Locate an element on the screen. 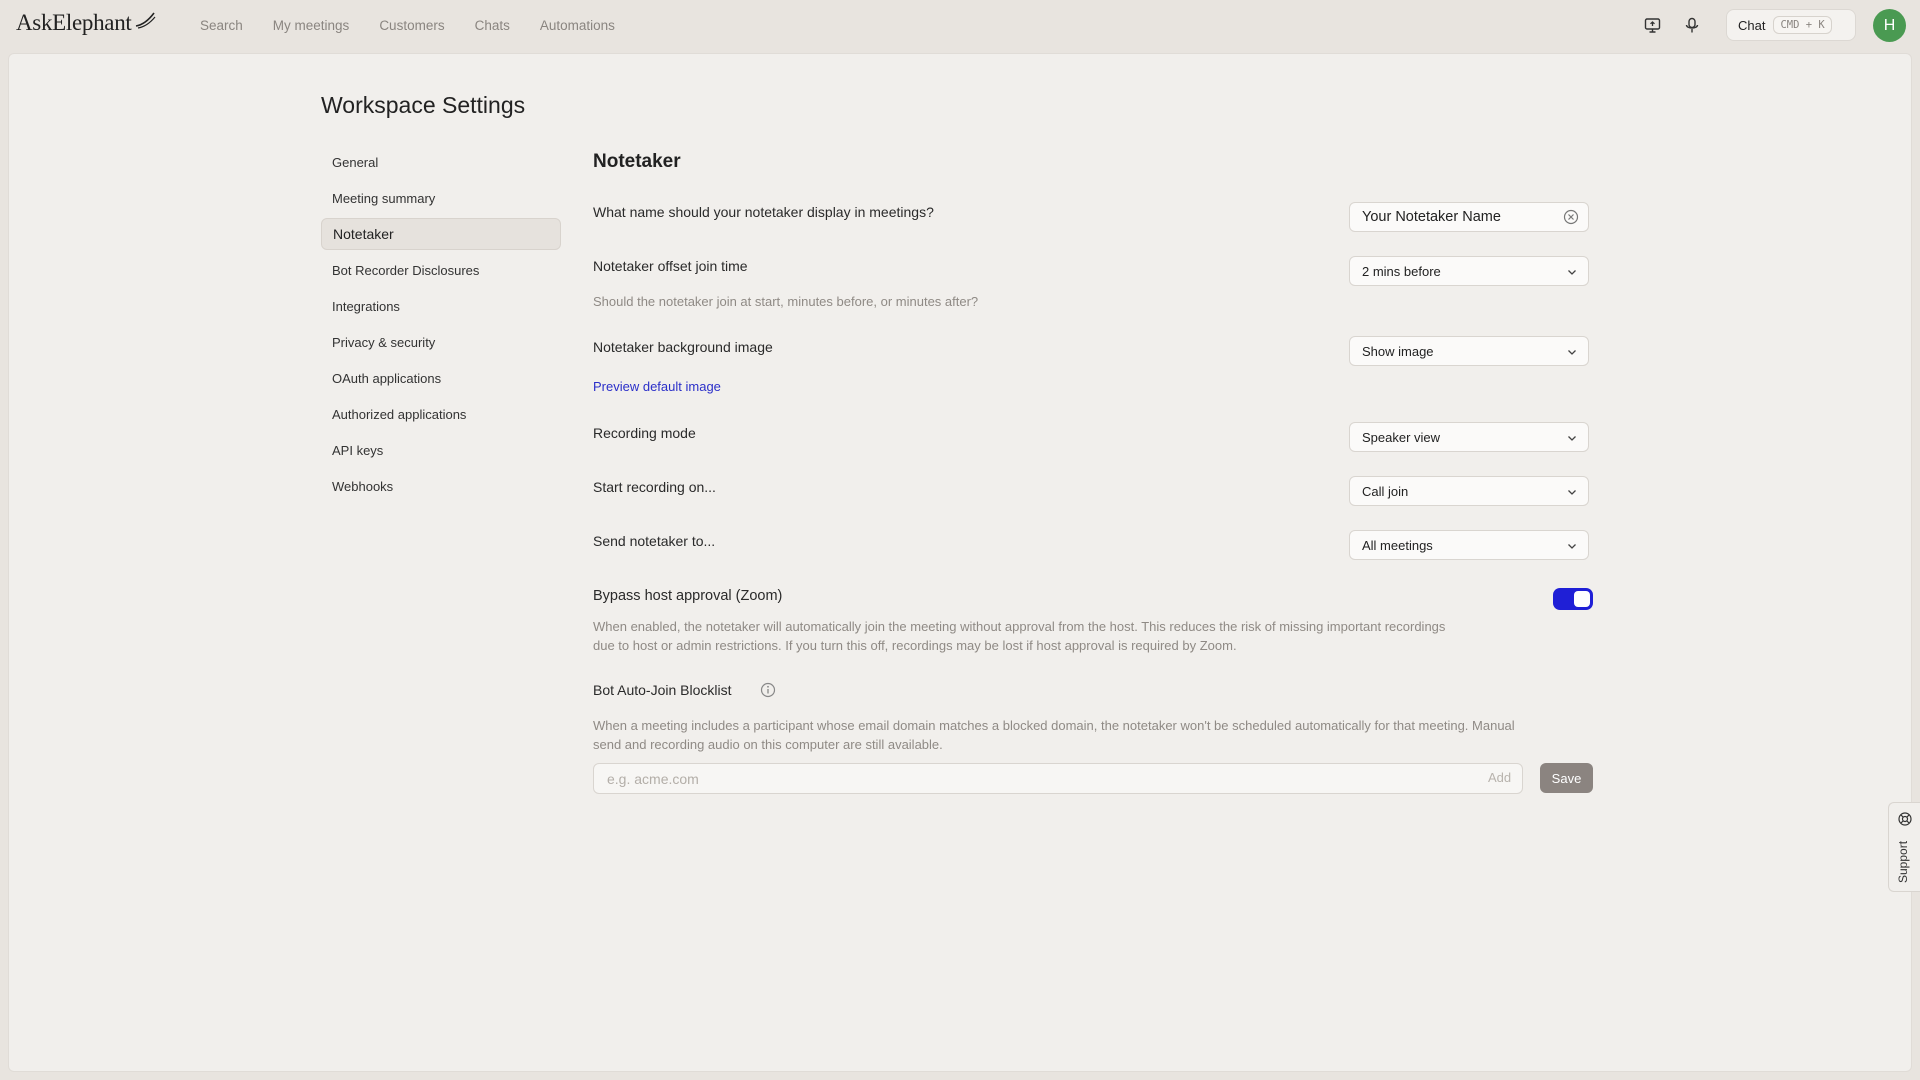 Image resolution: width=1920 pixels, height=1080 pixels. nav-customers: Customers is located at coordinates (411, 25).